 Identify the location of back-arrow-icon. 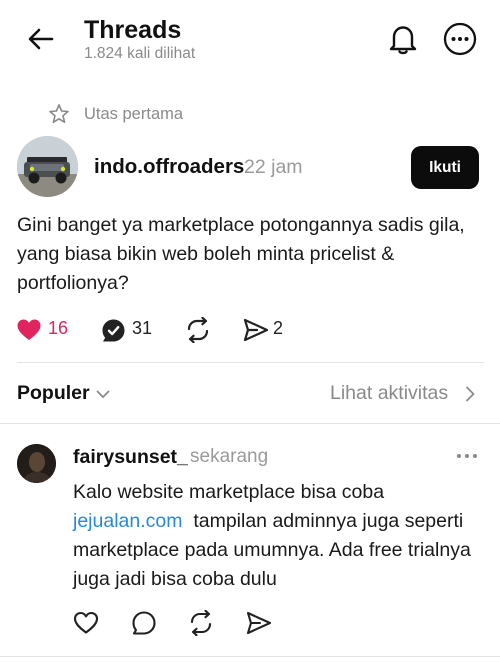
(41, 39).